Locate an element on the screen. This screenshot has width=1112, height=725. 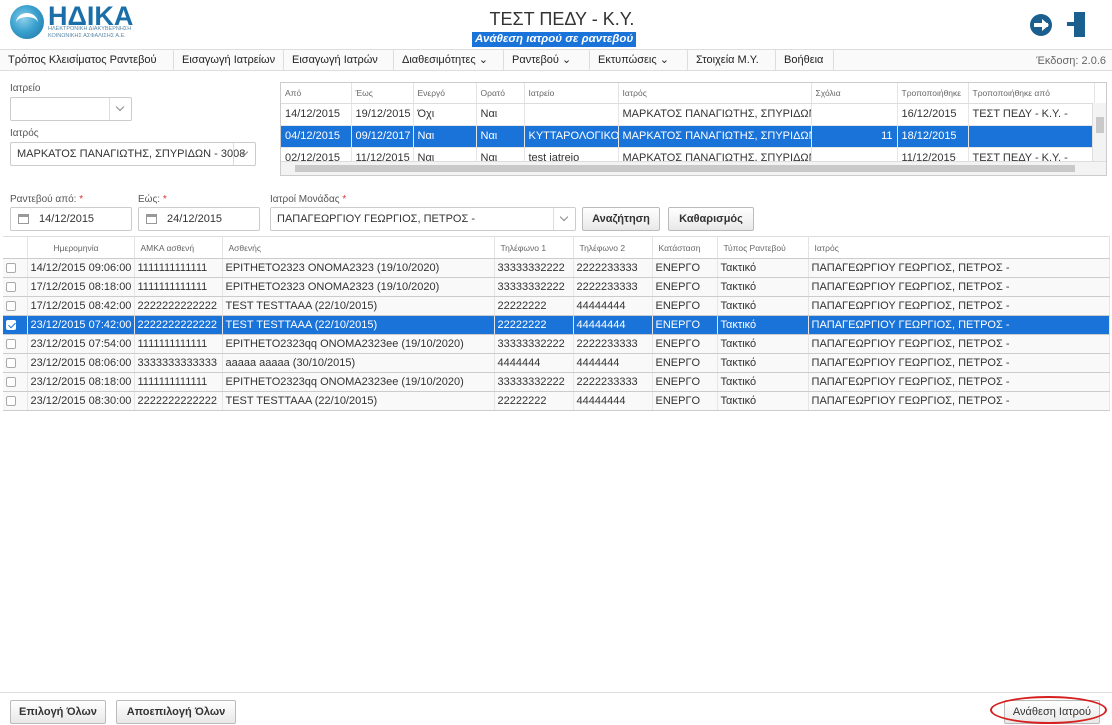
cell-date: 17/12/2015 08:42:00 is located at coordinates (81, 306).